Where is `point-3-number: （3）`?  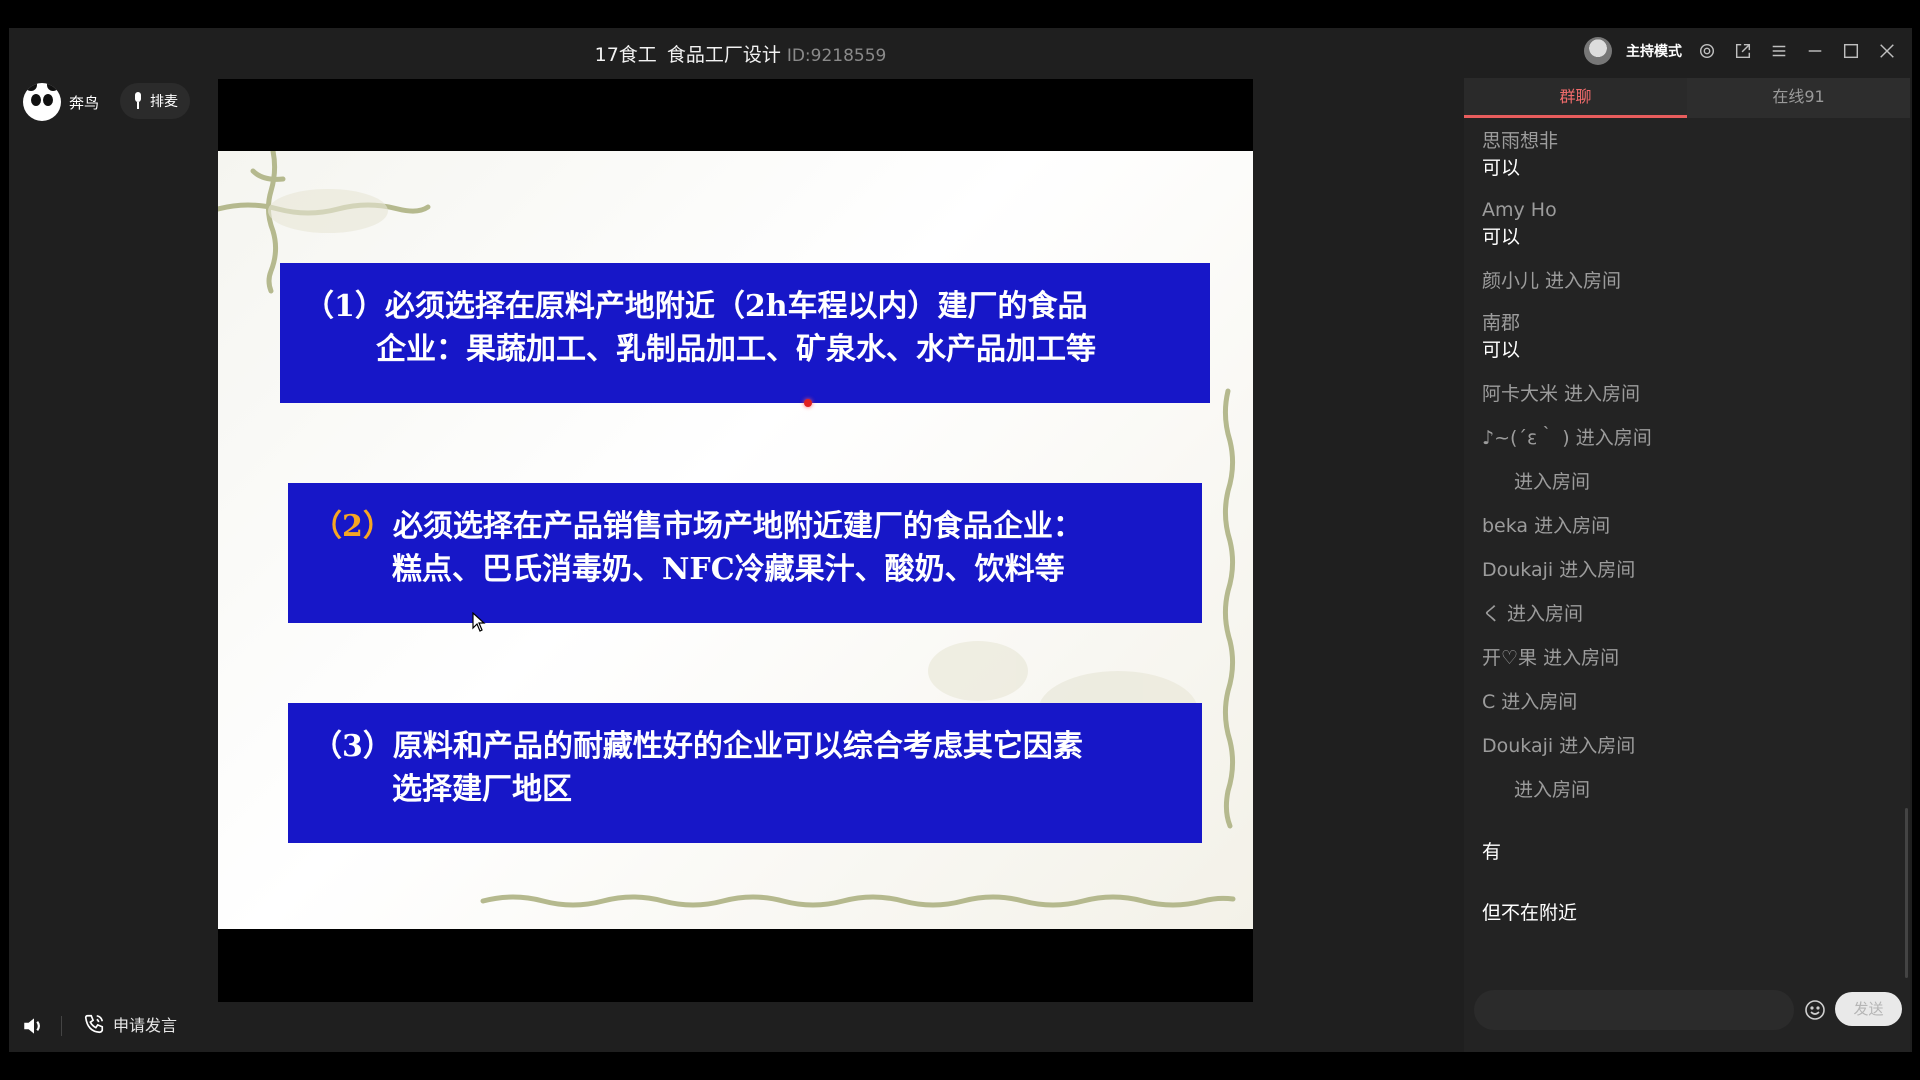
point-3-number: （3） is located at coordinates (352, 746).